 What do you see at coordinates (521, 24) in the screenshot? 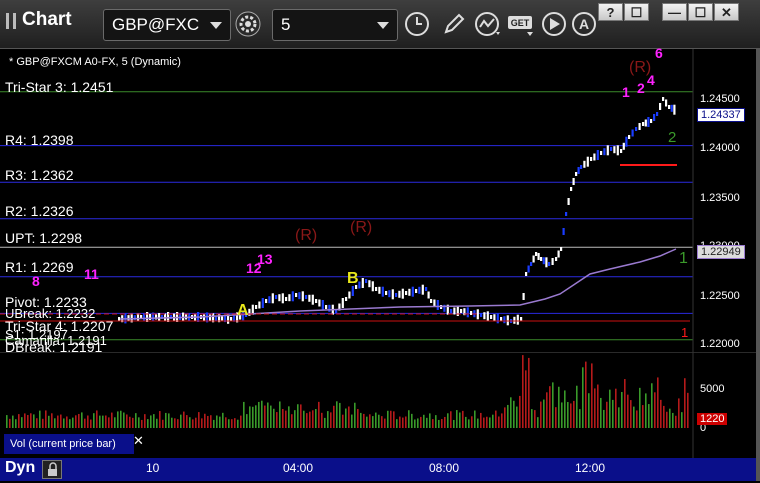
I see `get-icon: GET` at bounding box center [521, 24].